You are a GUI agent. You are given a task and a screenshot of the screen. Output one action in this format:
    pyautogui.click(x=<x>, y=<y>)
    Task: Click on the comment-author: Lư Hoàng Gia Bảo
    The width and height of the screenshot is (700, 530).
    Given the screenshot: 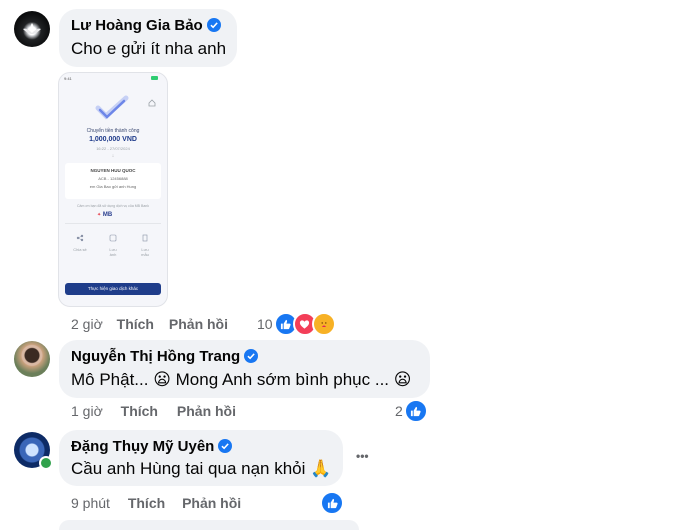 What is the action you would take?
    pyautogui.click(x=146, y=25)
    